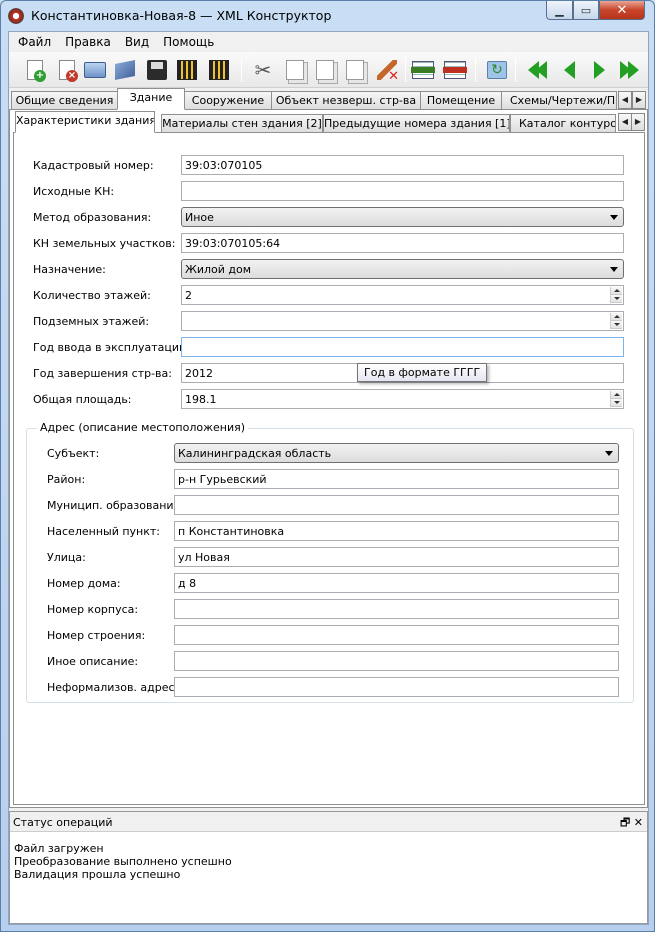 Image resolution: width=655 pixels, height=932 pixels. I want to click on floors-label: Количество этажей:, so click(92, 295).